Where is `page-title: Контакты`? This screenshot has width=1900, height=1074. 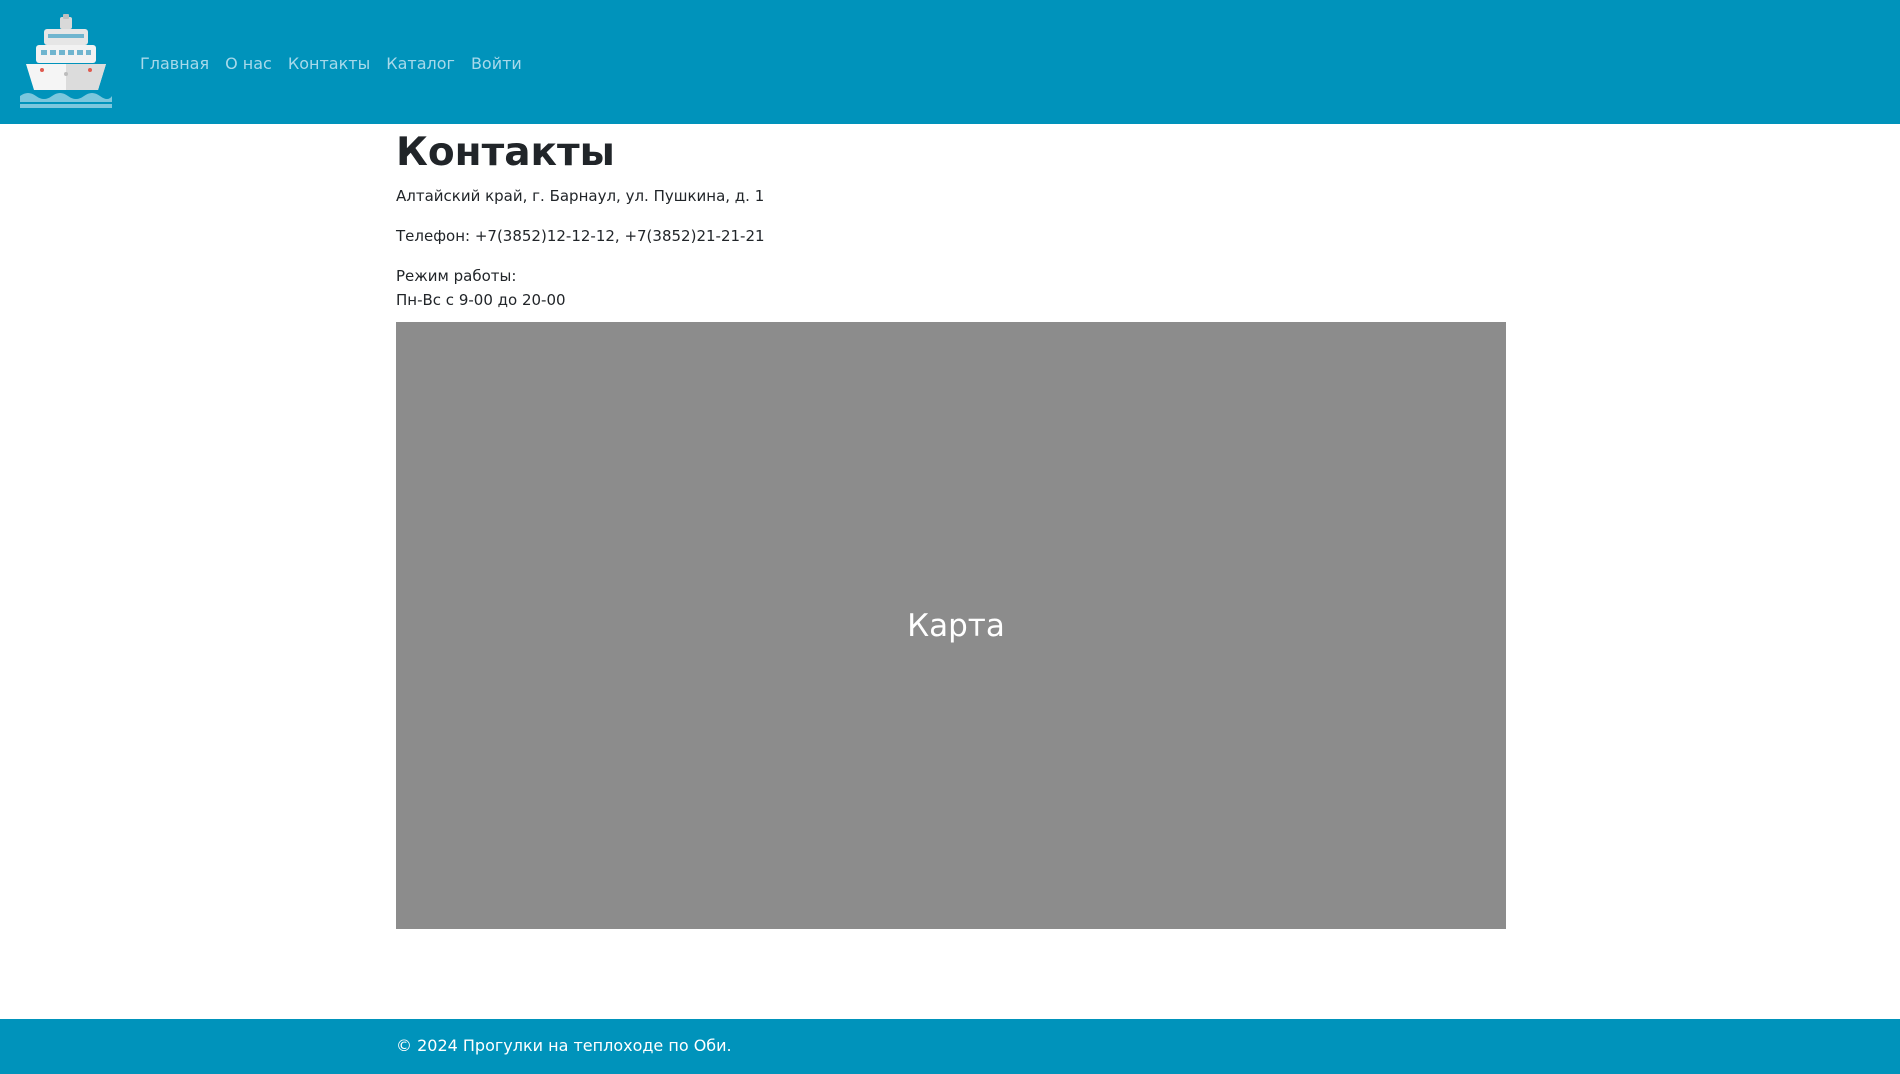
page-title: Контакты is located at coordinates (505, 152).